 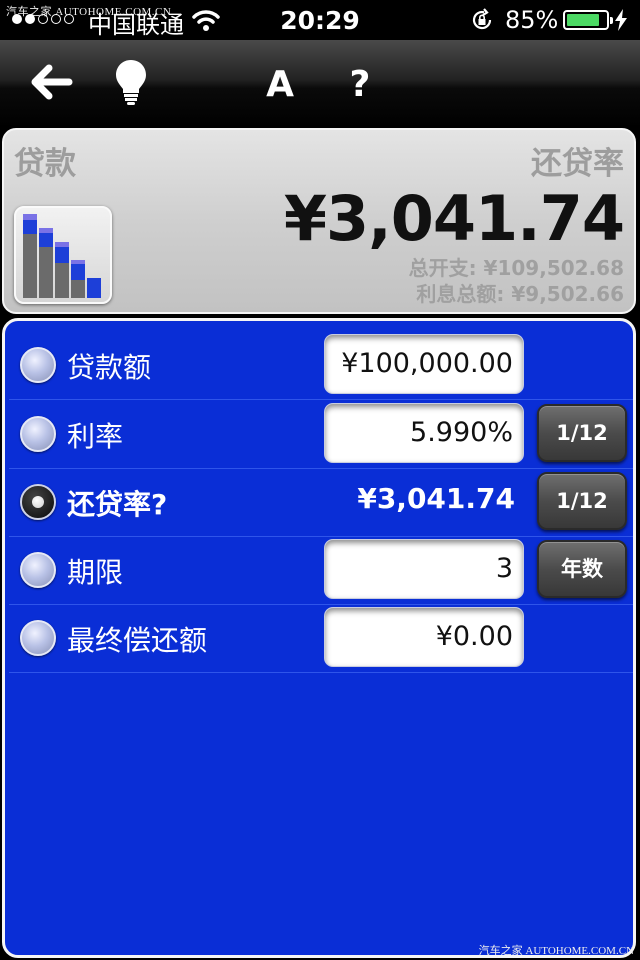 What do you see at coordinates (621, 22) in the screenshot?
I see `charging-icon` at bounding box center [621, 22].